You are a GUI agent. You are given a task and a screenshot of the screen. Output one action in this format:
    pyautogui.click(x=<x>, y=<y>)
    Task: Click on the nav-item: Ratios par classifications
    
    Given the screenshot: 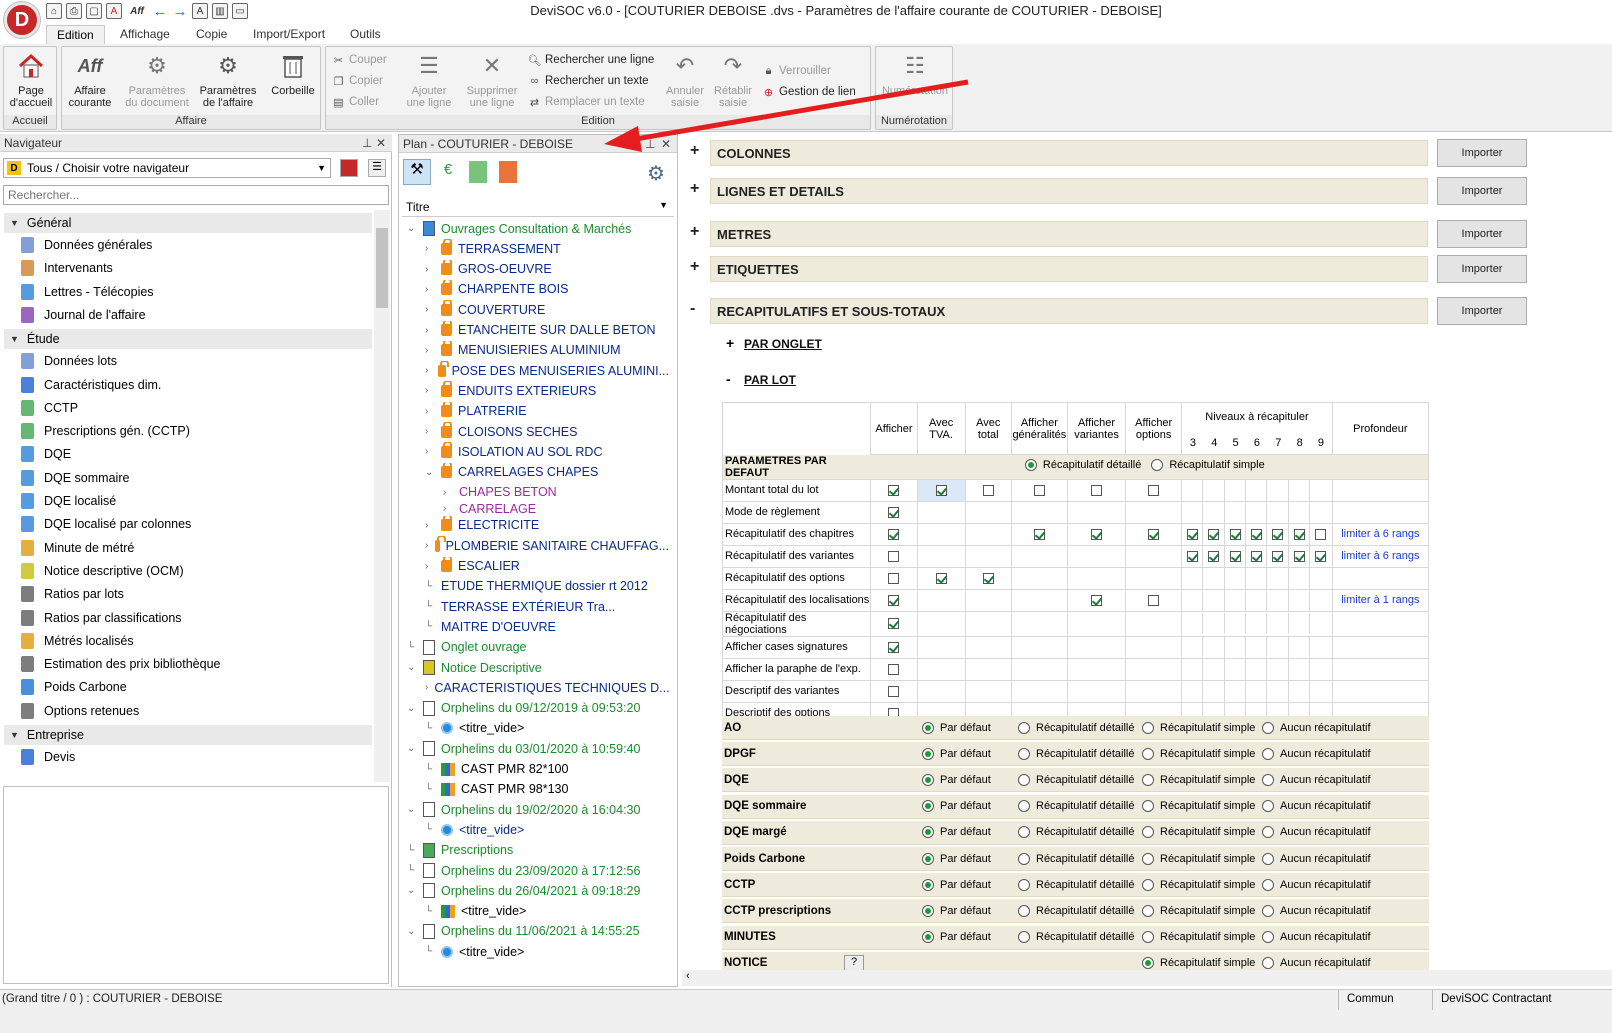 What is the action you would take?
    pyautogui.click(x=100, y=618)
    